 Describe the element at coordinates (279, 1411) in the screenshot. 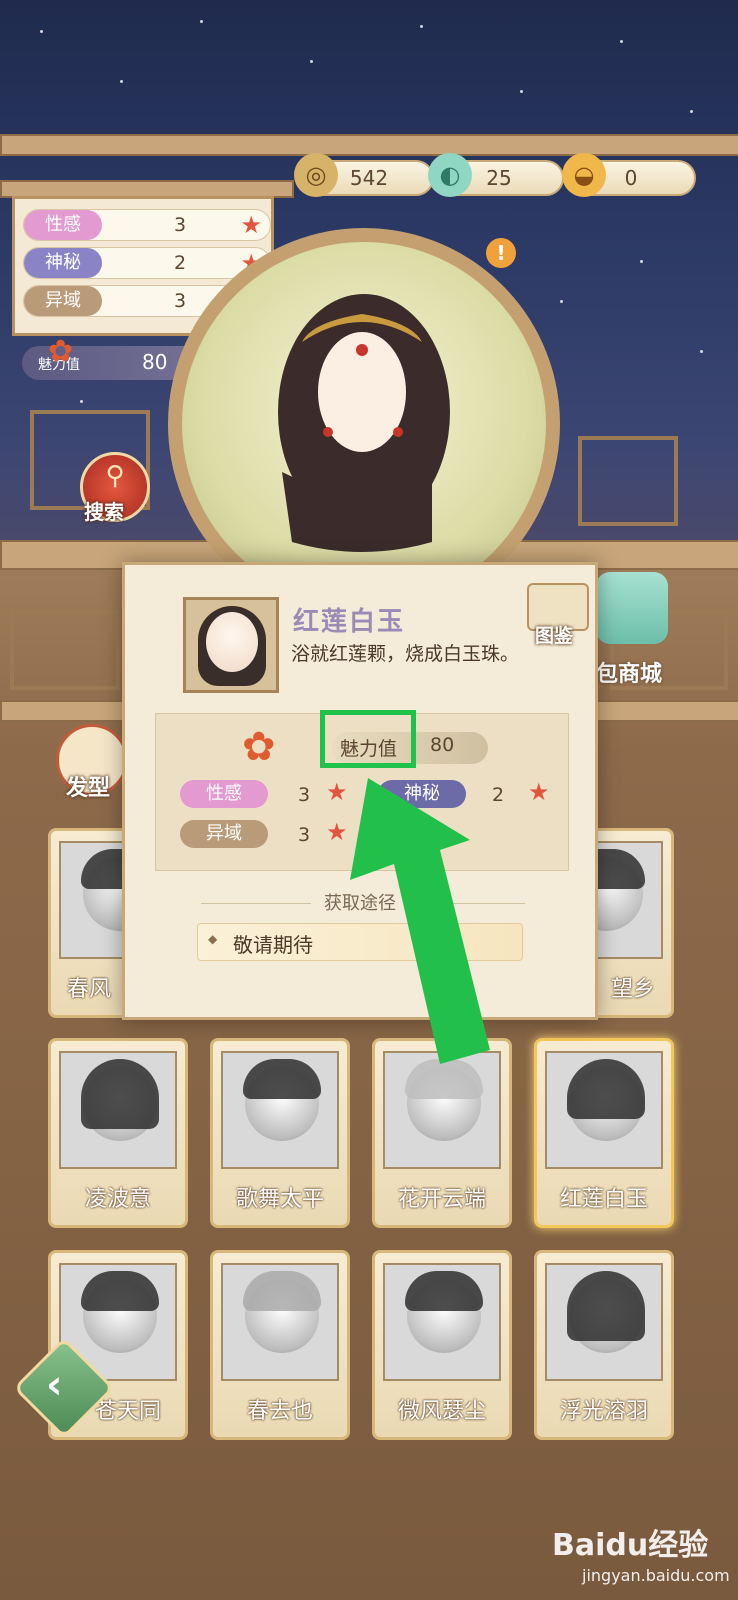

I see `card-name: 春去也` at that location.